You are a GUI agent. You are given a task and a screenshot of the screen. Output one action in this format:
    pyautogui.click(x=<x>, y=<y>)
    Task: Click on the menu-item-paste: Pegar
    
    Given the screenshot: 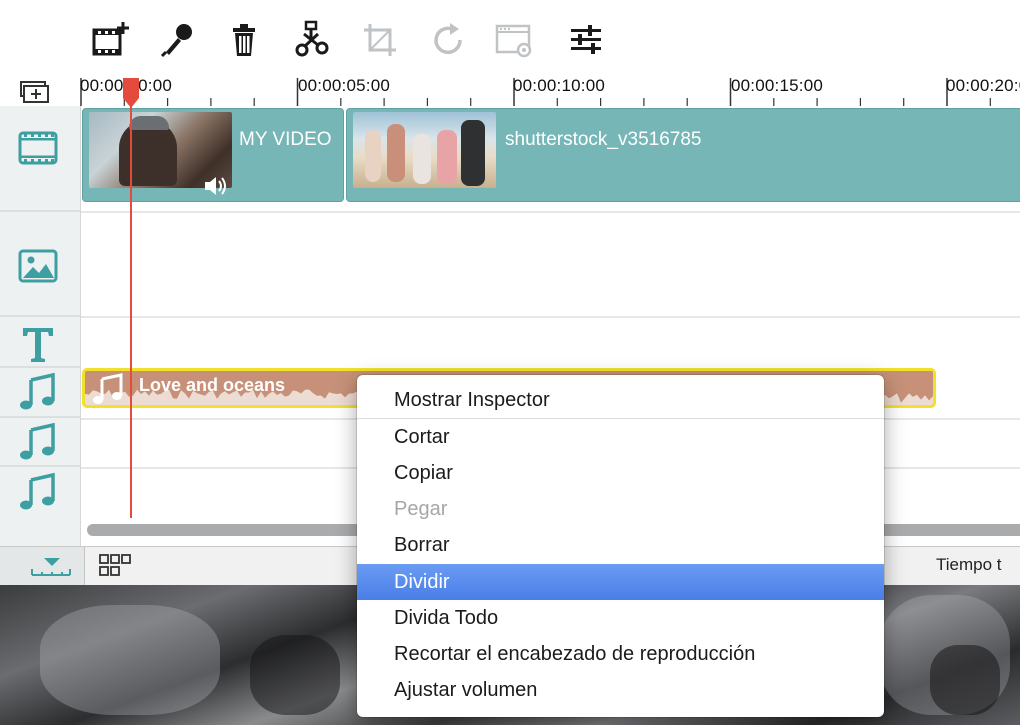 What is the action you would take?
    pyautogui.click(x=620, y=509)
    